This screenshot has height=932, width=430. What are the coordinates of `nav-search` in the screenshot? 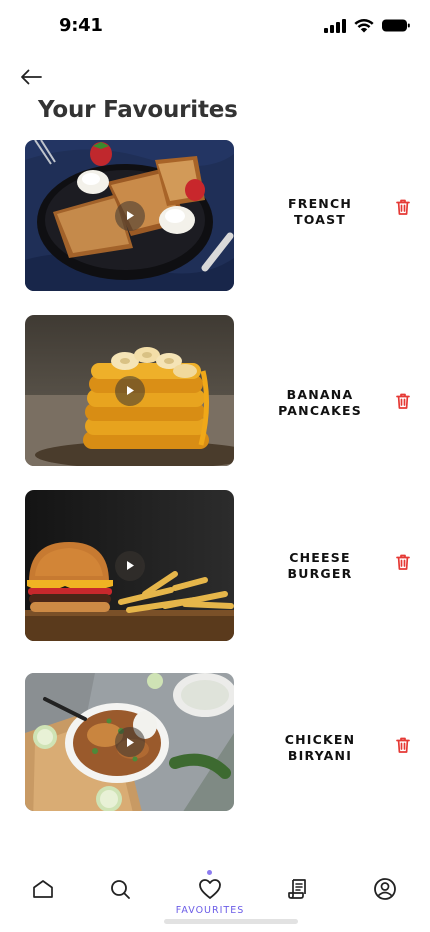 It's located at (120, 891).